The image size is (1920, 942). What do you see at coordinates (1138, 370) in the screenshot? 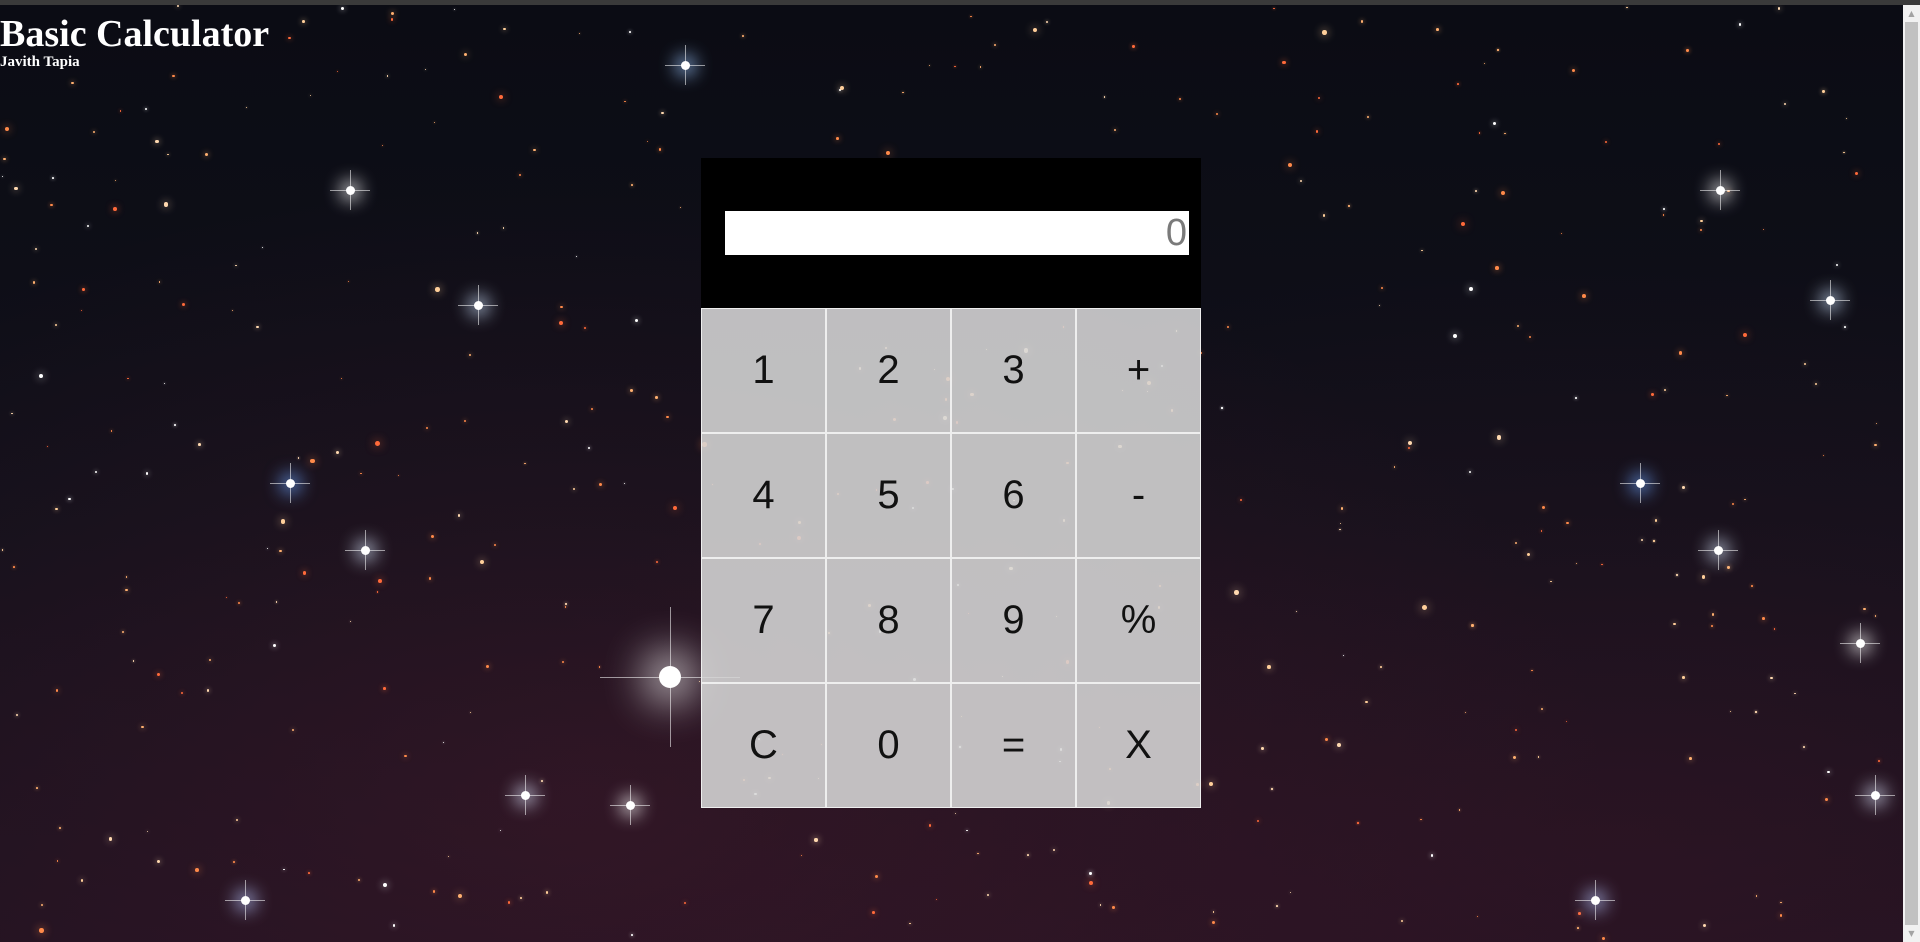
I see `key-add: +` at bounding box center [1138, 370].